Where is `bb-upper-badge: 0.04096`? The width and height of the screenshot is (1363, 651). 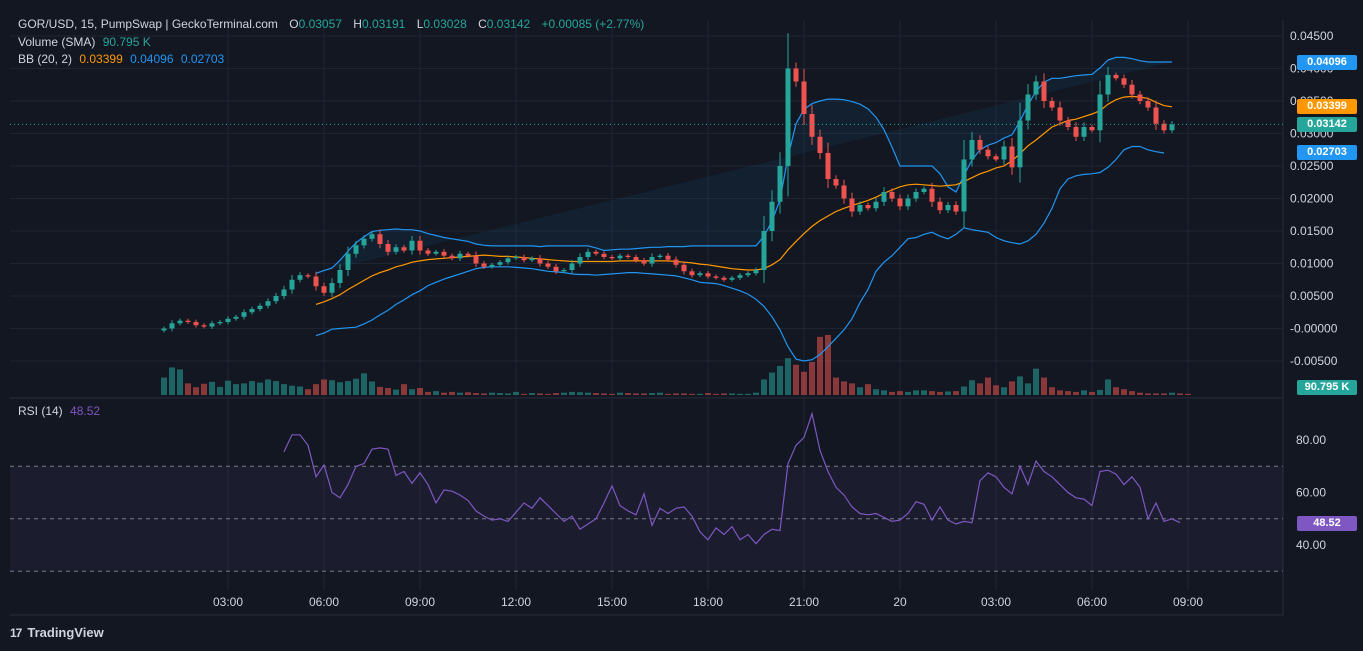
bb-upper-badge: 0.04096 is located at coordinates (1327, 62).